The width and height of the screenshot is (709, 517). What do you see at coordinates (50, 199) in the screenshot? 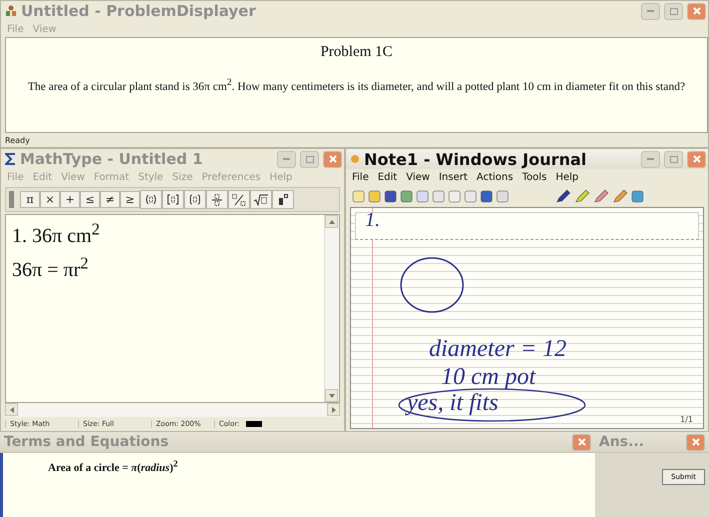
I see `symbol-button: ×` at bounding box center [50, 199].